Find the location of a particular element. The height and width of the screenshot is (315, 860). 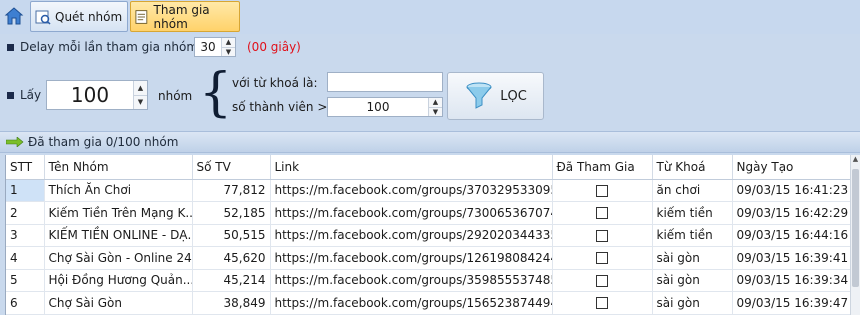

take-label: Lấy is located at coordinates (31, 95).